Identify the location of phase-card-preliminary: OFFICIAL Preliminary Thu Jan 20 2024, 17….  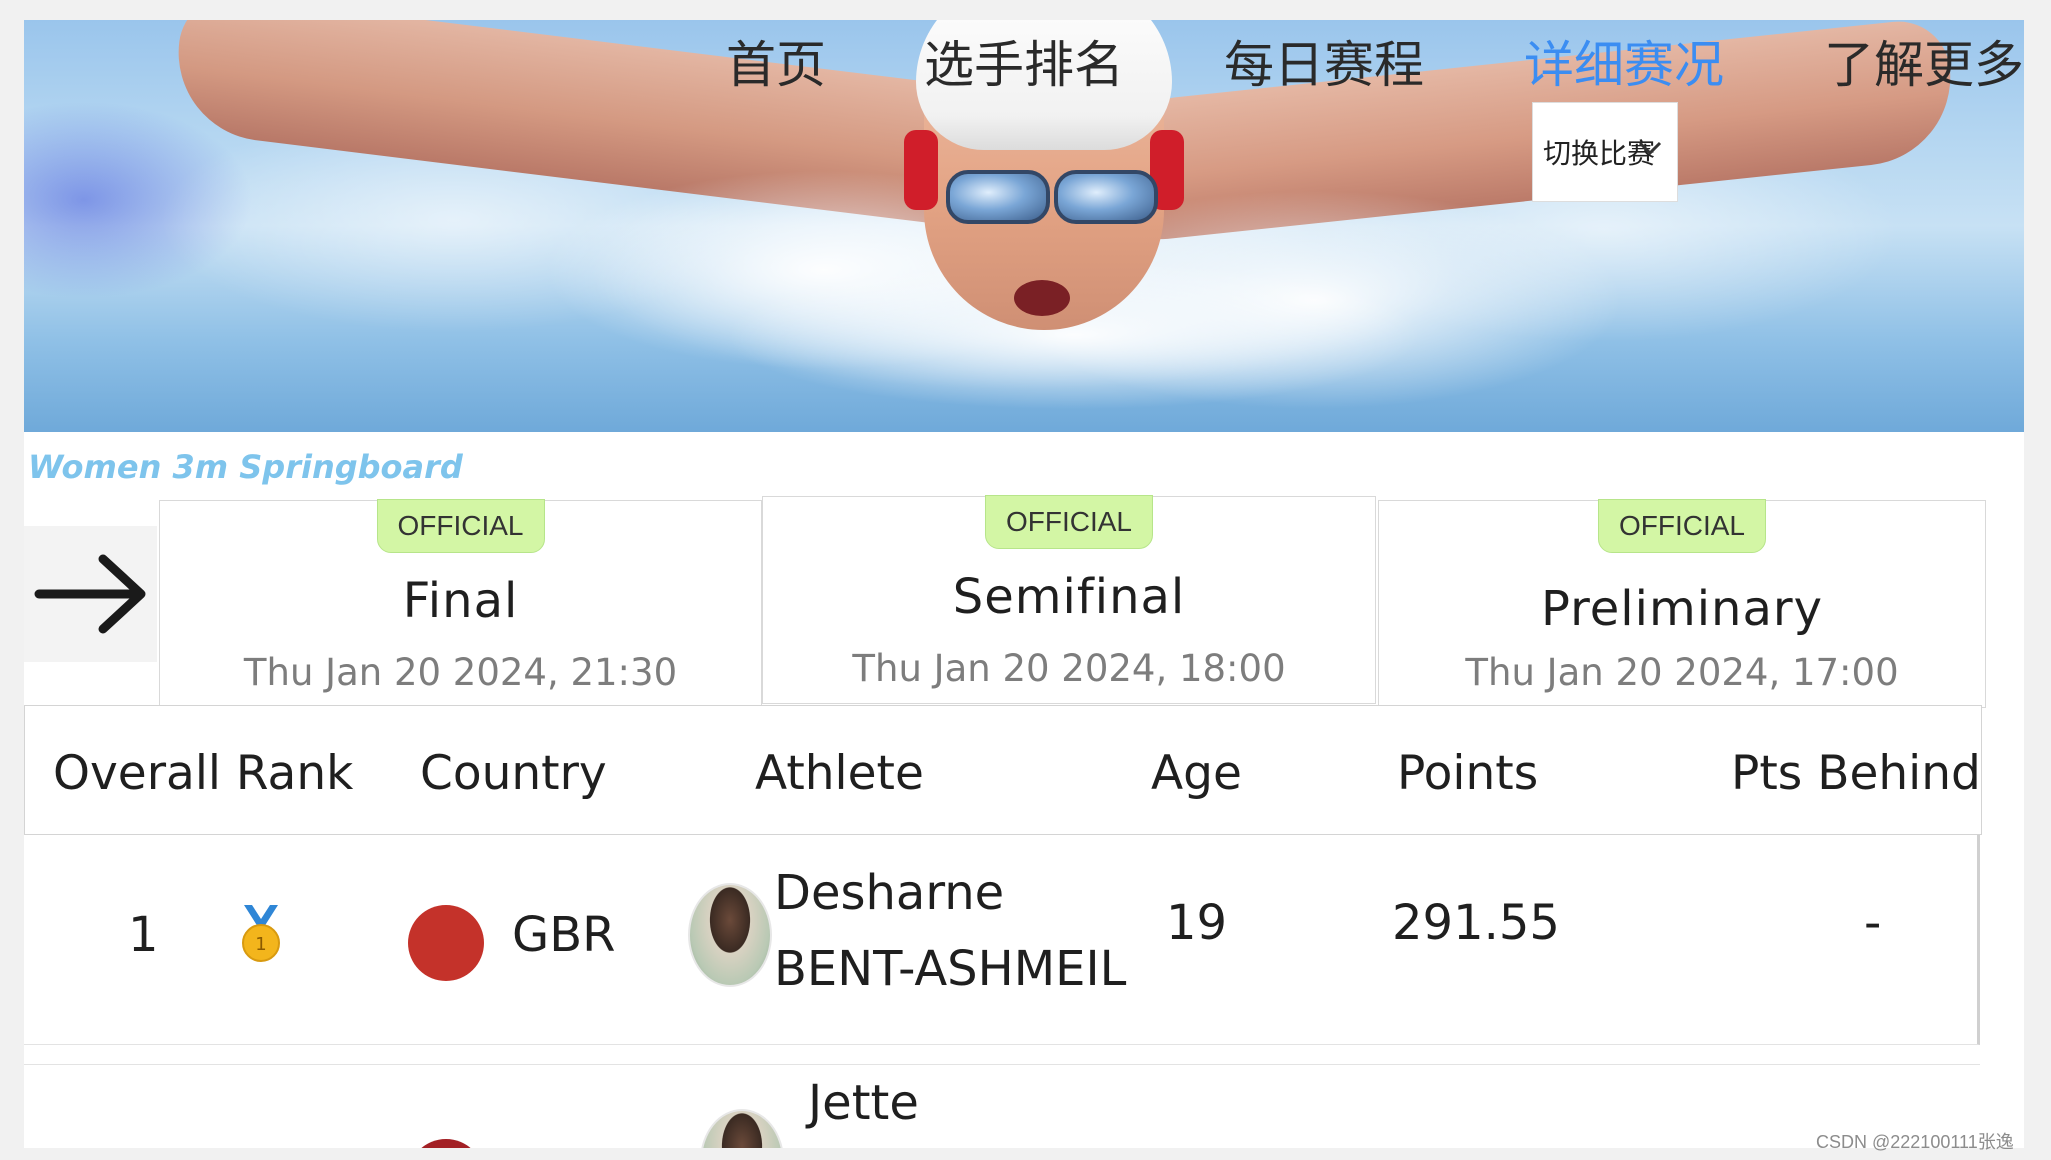
(1682, 603).